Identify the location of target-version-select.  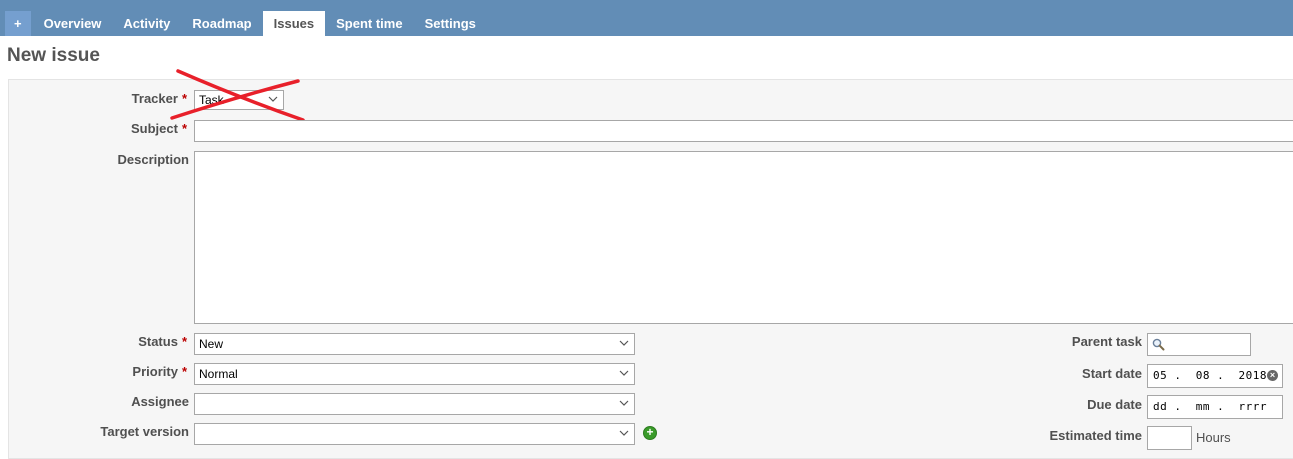
(414, 434).